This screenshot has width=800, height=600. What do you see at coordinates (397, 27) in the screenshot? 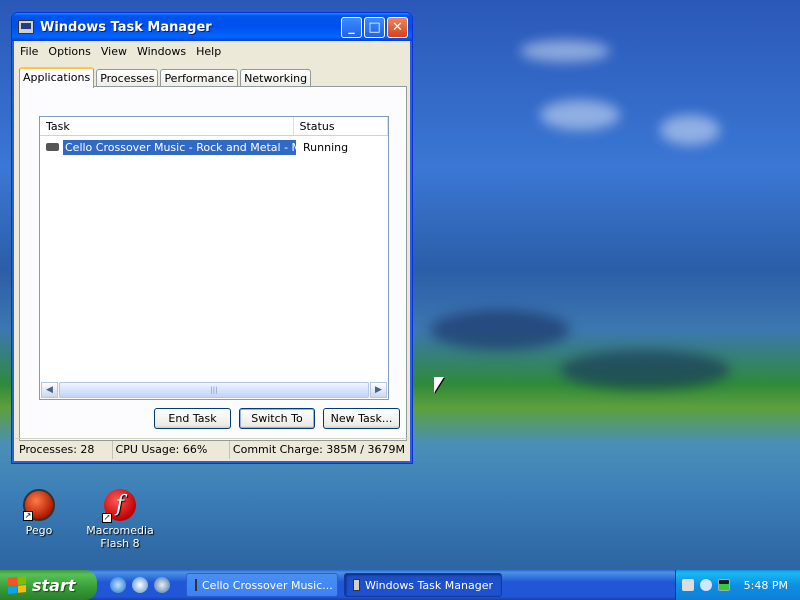
I see `close-button: ✕` at bounding box center [397, 27].